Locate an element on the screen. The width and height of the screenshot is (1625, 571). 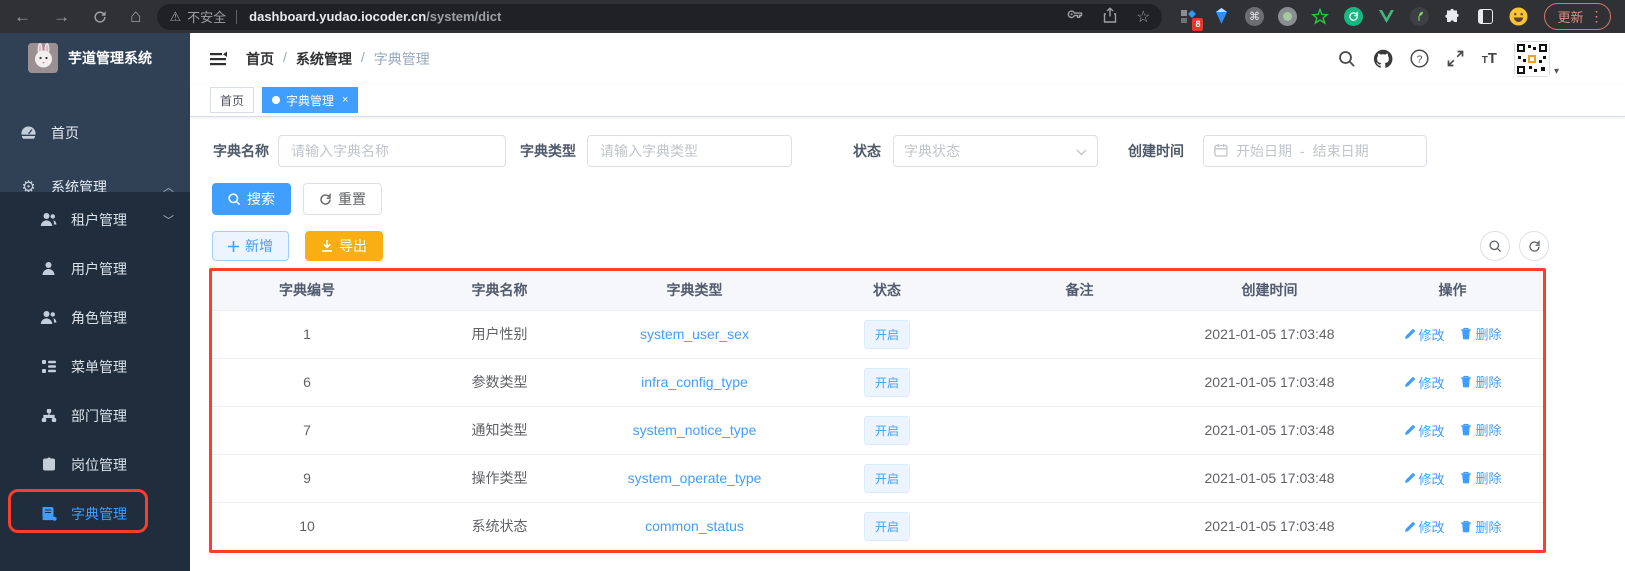
chrome-update-button: 更新 ⋮ is located at coordinates (1577, 16).